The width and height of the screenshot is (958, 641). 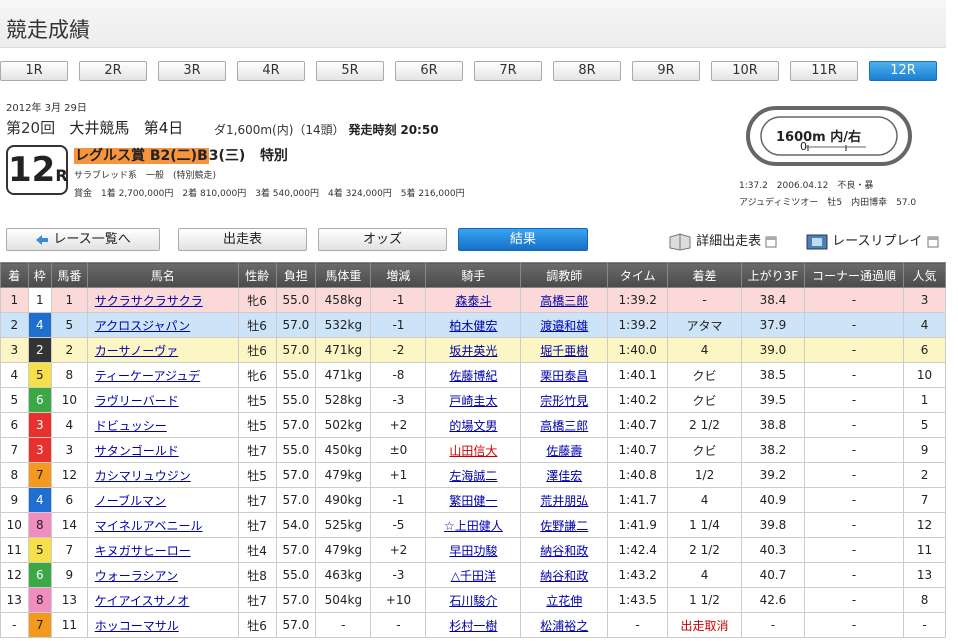 What do you see at coordinates (143, 551) in the screenshot?
I see `horse-link: キヌガサヒーロー` at bounding box center [143, 551].